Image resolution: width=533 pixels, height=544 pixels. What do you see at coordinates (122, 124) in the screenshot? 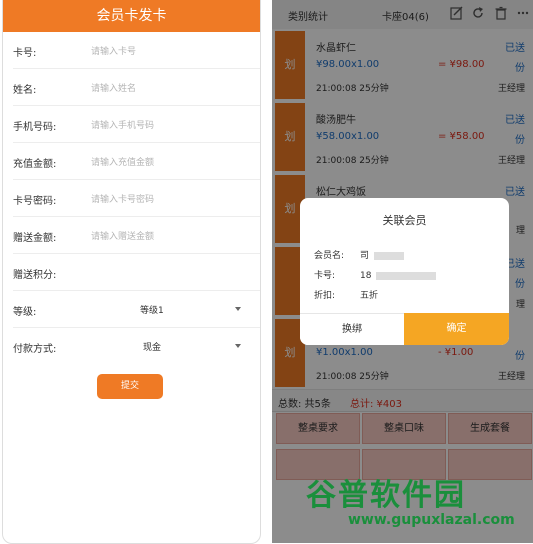
I see `phone-input: 请输入手机号码` at bounding box center [122, 124].